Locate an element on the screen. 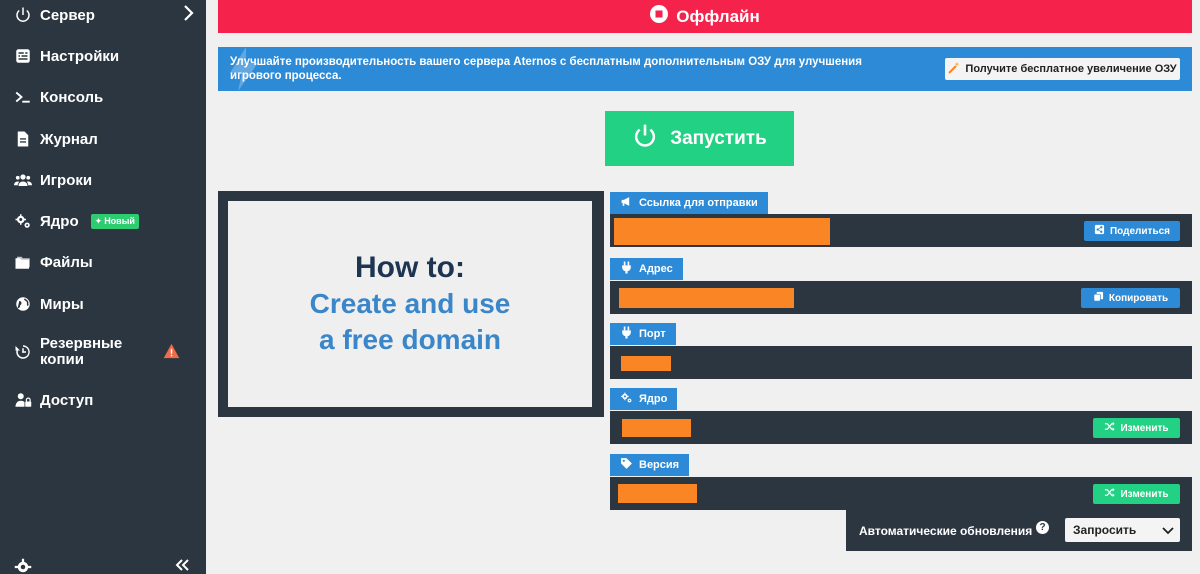  sidebar-item-access: Доступ is located at coordinates (103, 400).